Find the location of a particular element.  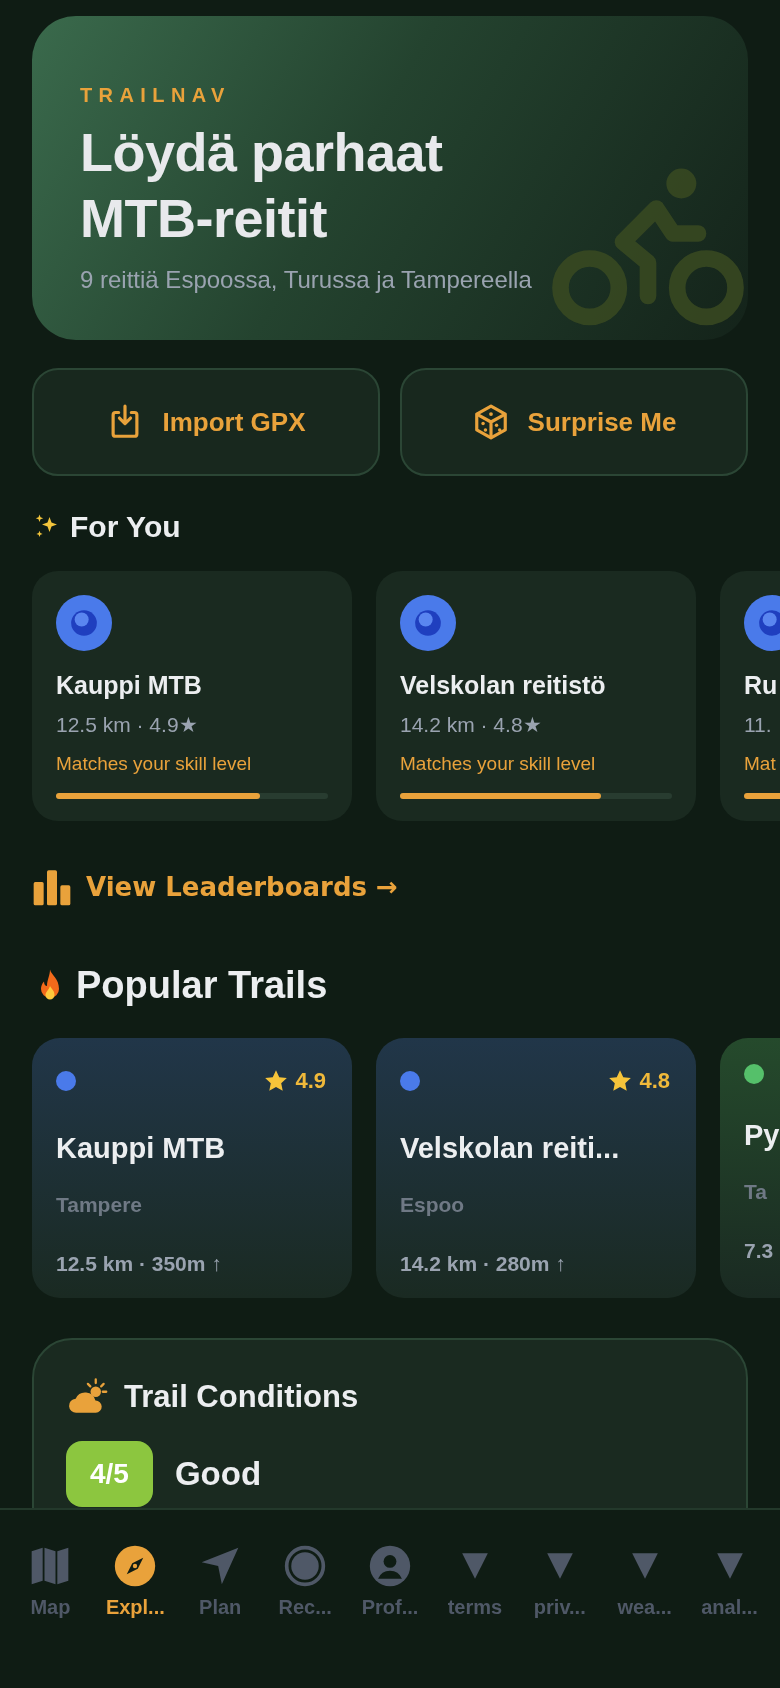

record-icon is located at coordinates (305, 1566).